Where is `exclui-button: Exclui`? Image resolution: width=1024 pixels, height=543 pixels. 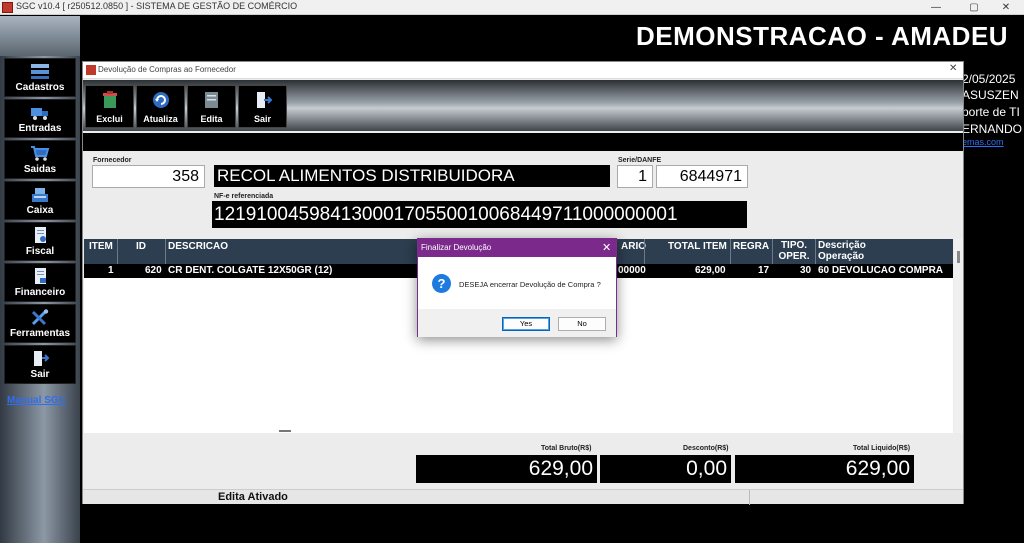
exclui-button: Exclui is located at coordinates (109, 106).